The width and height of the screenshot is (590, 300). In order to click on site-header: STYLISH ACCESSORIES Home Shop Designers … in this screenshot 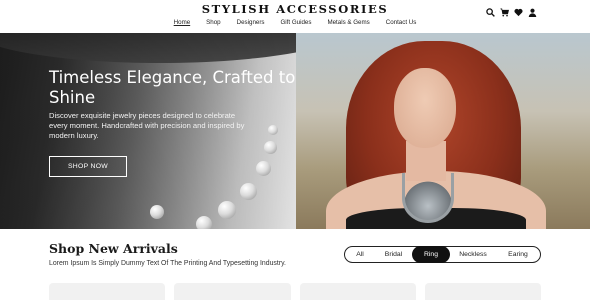, I will do `click(295, 16)`.